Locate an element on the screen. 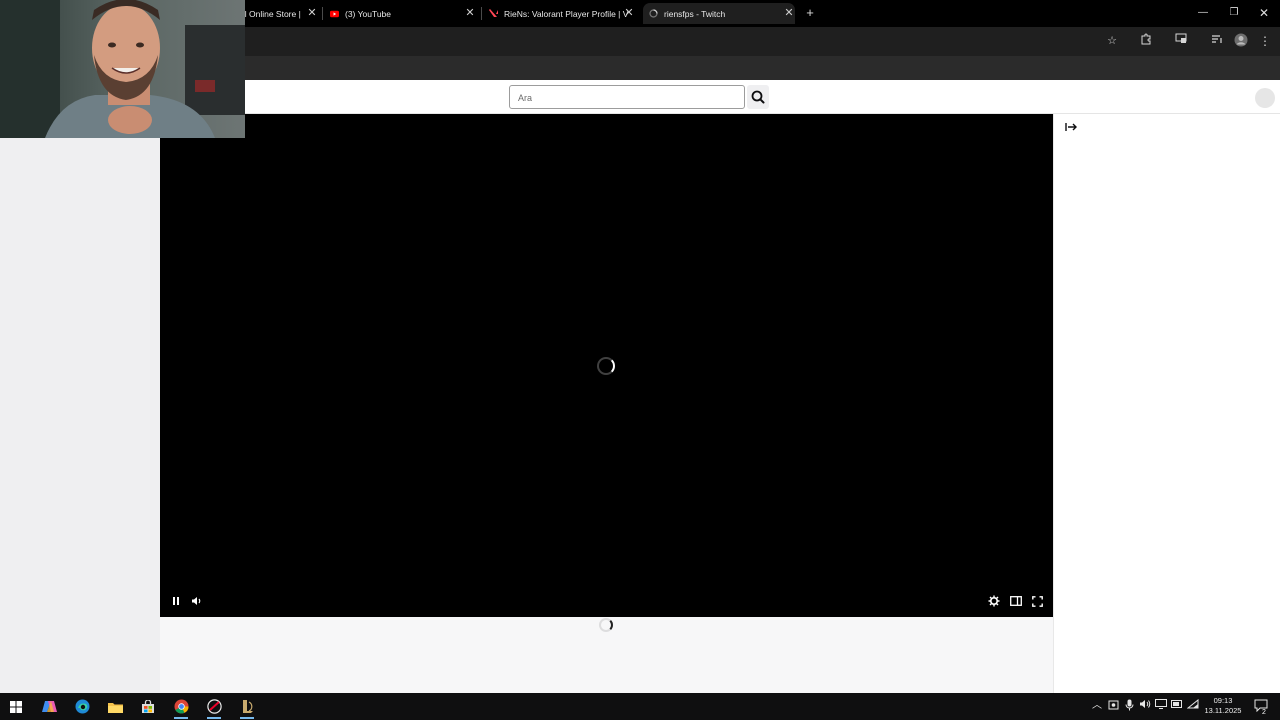  fullscreen-icon is located at coordinates (1037, 601).